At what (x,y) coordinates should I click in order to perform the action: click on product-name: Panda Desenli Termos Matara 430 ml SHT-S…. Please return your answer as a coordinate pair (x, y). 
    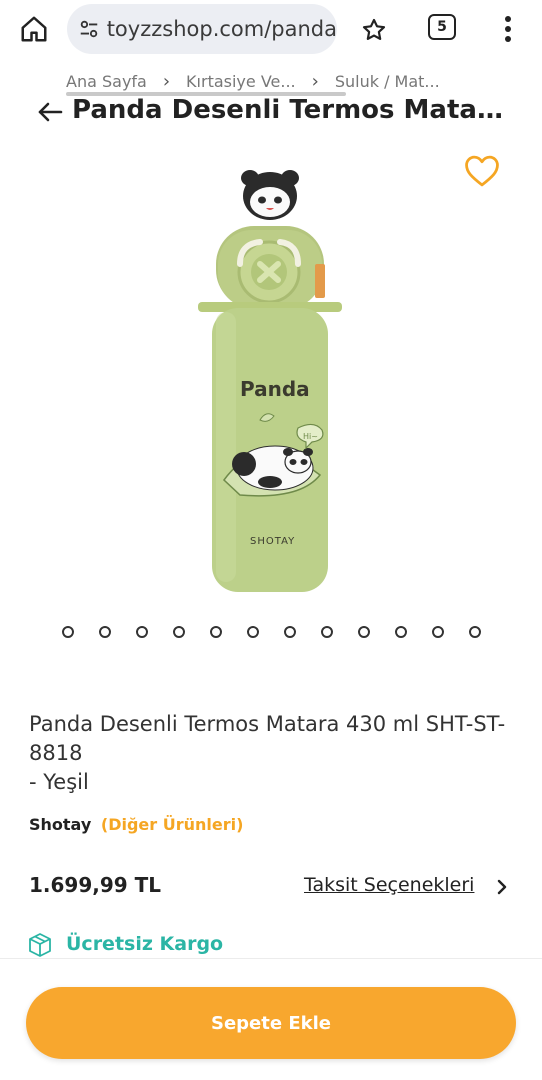
    Looking at the image, I should click on (274, 753).